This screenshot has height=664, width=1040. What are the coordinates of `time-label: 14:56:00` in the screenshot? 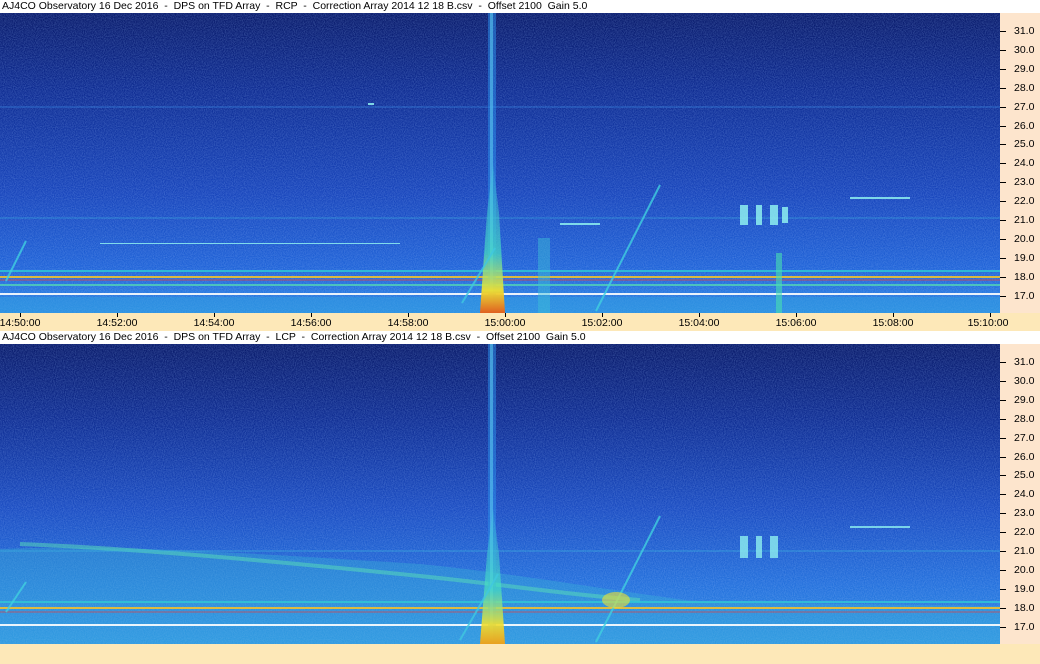 It's located at (311, 323).